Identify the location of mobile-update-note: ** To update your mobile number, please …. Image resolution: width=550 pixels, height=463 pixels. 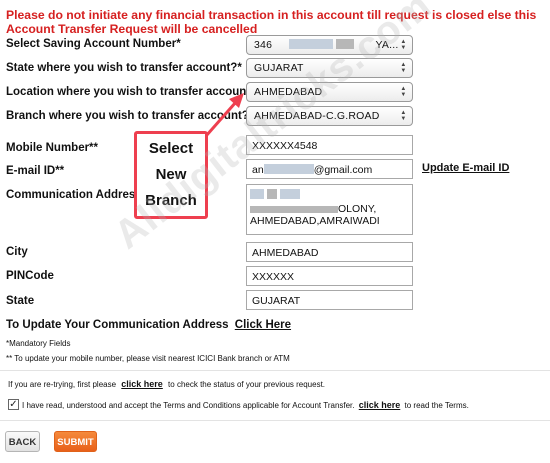
(148, 358).